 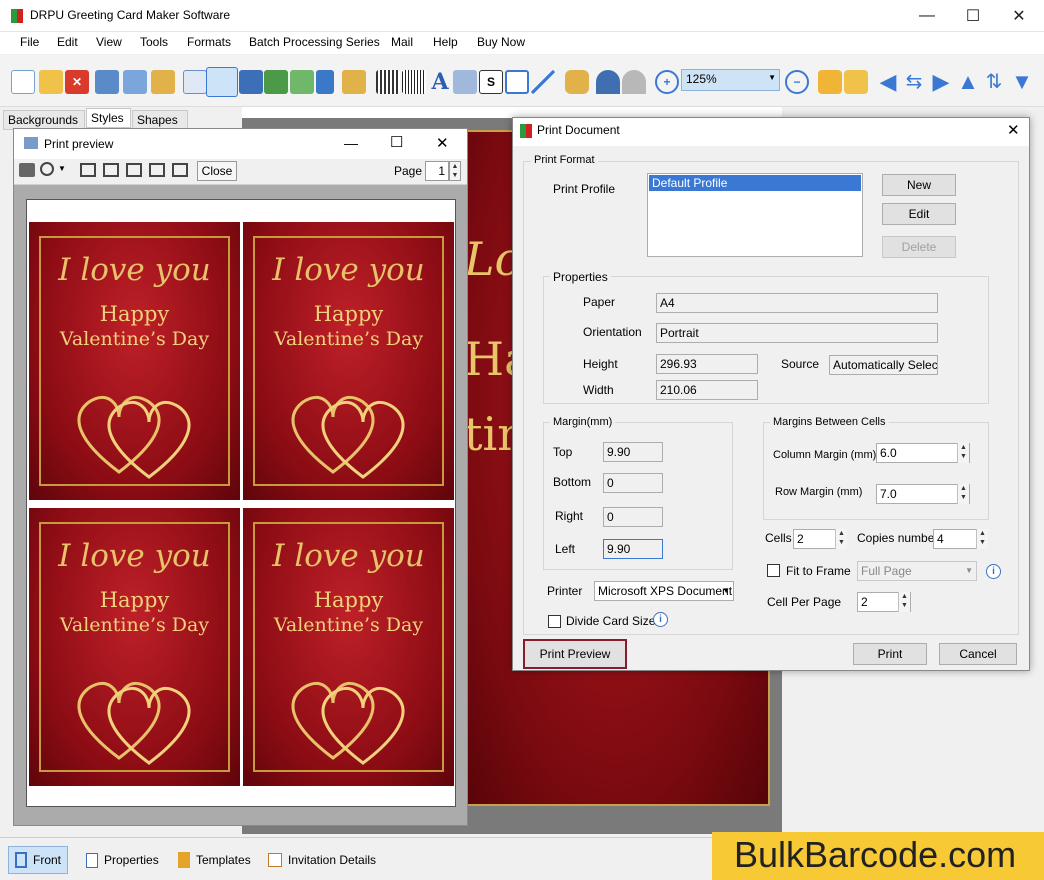 What do you see at coordinates (660, 619) in the screenshot?
I see `divide-info-icon: i` at bounding box center [660, 619].